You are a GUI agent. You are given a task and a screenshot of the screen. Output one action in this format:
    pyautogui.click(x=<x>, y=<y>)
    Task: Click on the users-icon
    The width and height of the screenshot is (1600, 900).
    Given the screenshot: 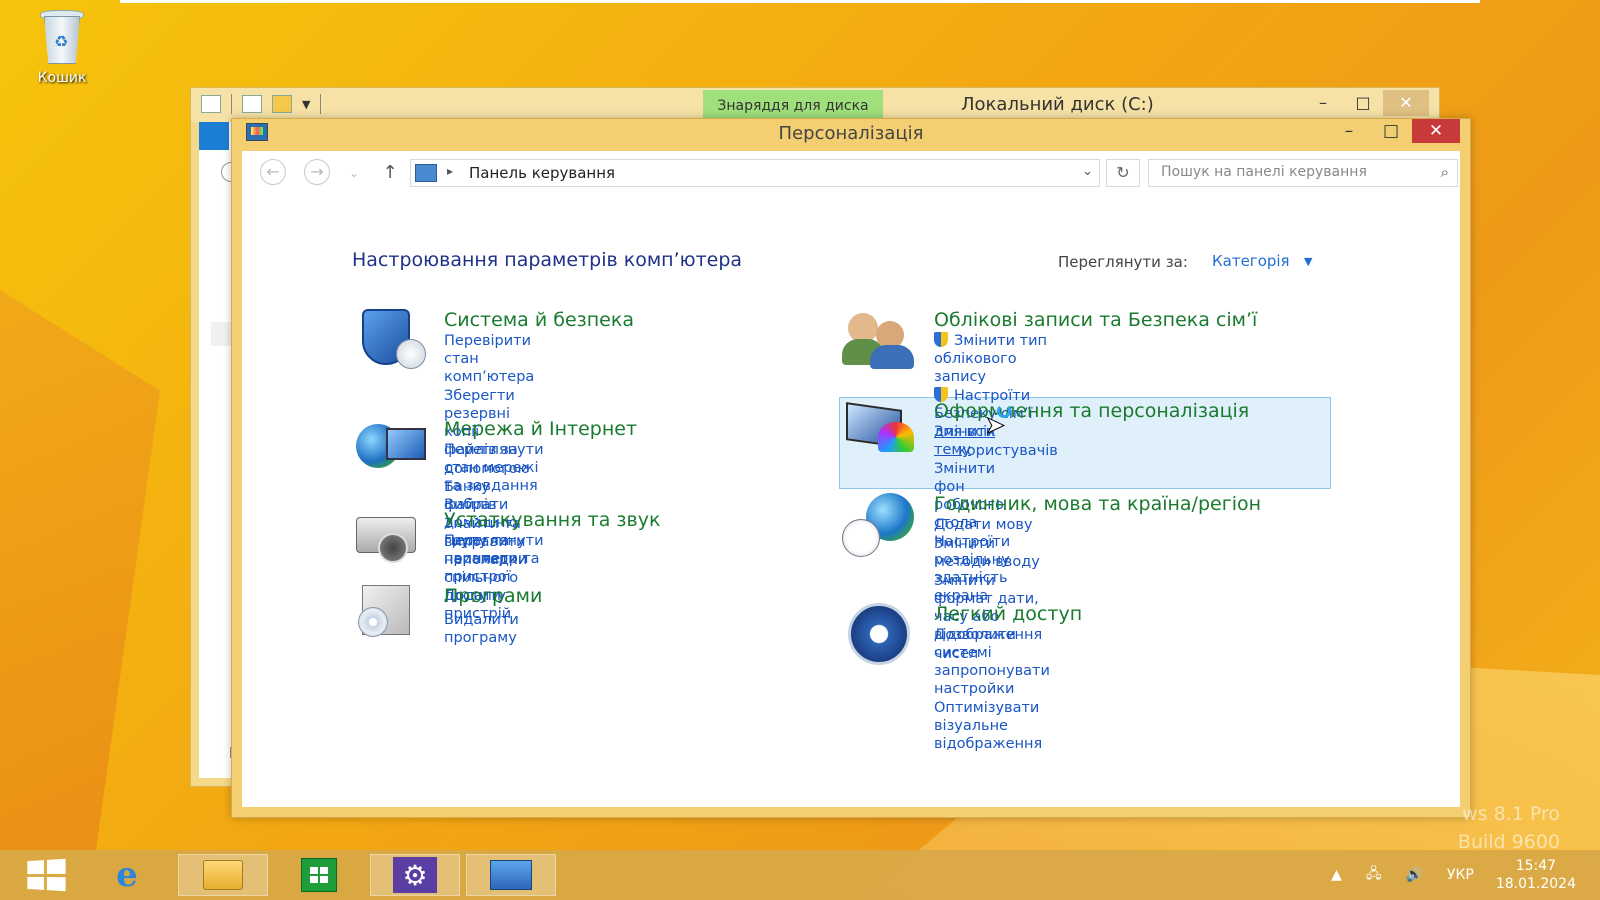 What is the action you would take?
    pyautogui.click(x=880, y=341)
    